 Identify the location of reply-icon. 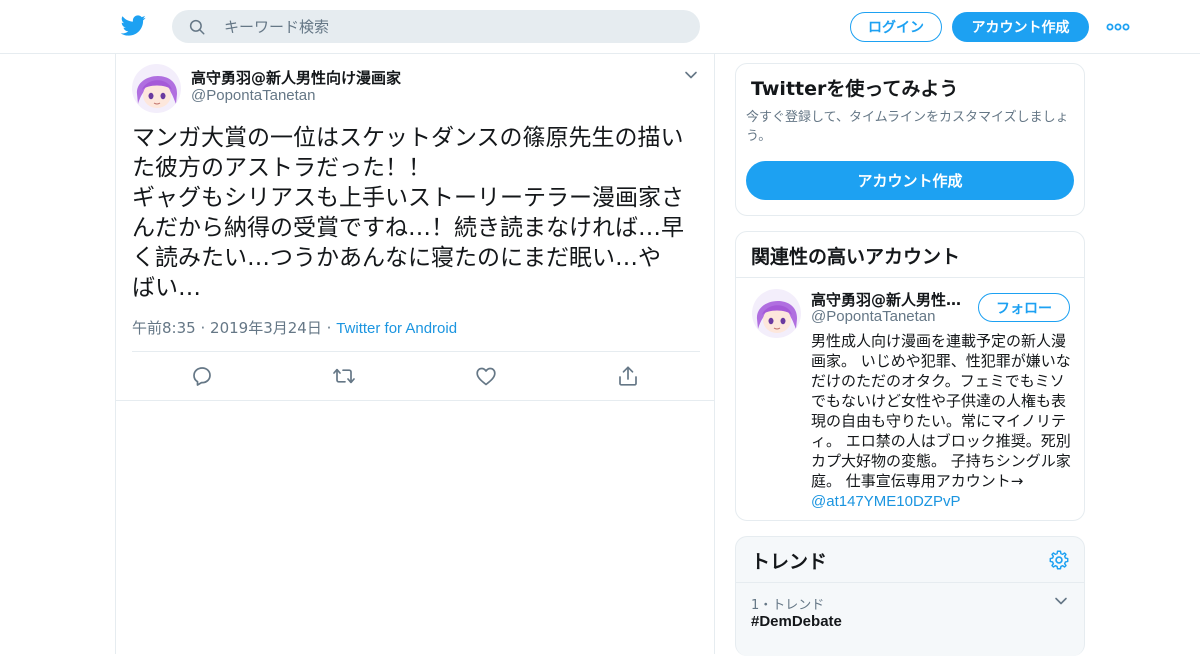
(202, 376).